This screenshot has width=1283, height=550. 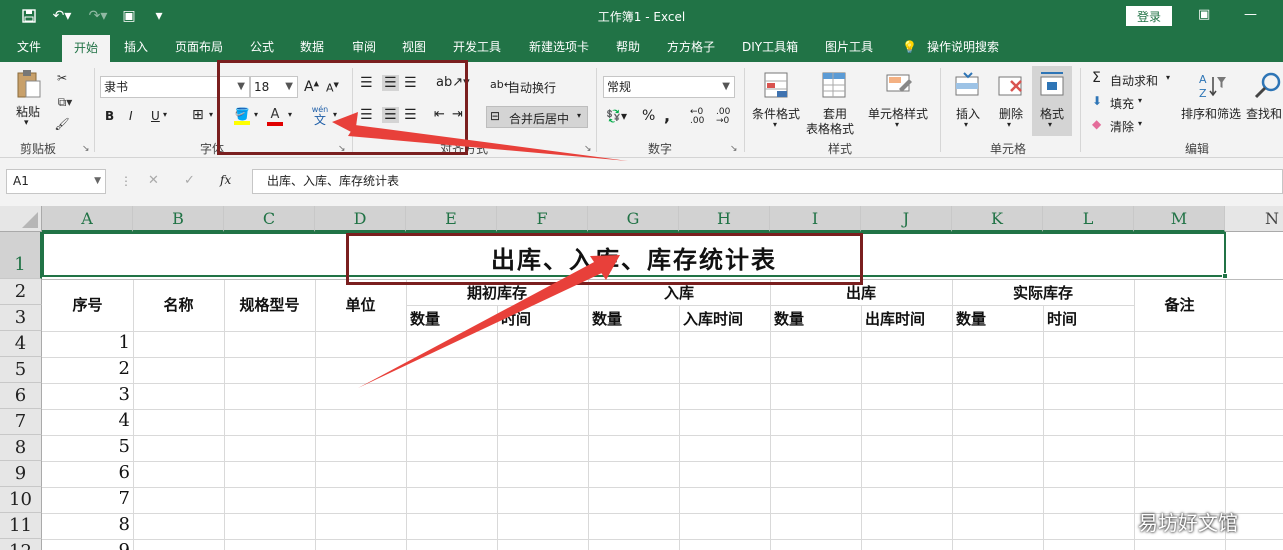 What do you see at coordinates (480, 250) in the screenshot?
I see `annotation-arrows` at bounding box center [480, 250].